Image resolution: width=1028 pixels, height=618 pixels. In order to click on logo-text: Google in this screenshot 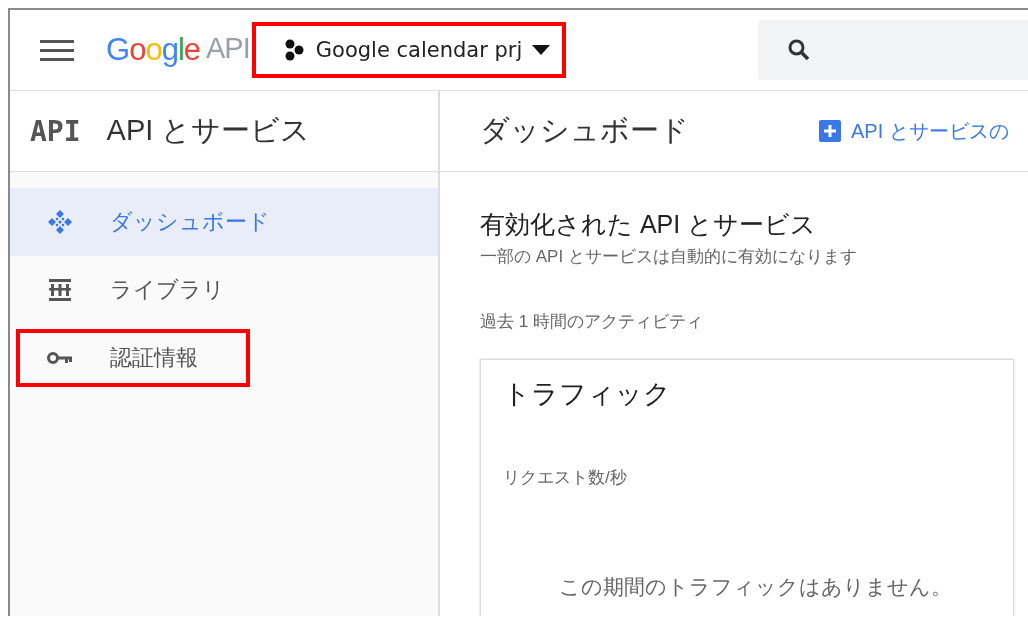, I will do `click(153, 50)`.